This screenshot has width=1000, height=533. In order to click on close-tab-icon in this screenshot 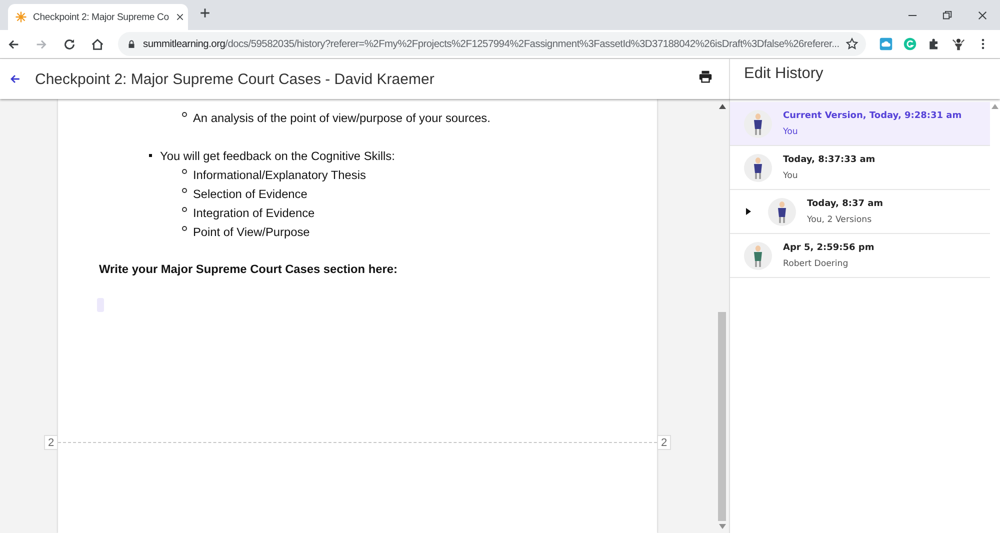, I will do `click(179, 17)`.